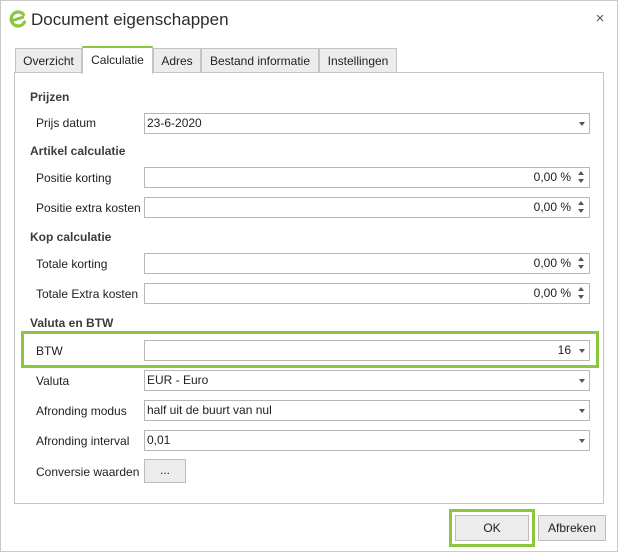 The height and width of the screenshot is (552, 618). What do you see at coordinates (177, 61) in the screenshot?
I see `tab-adres: Adres` at bounding box center [177, 61].